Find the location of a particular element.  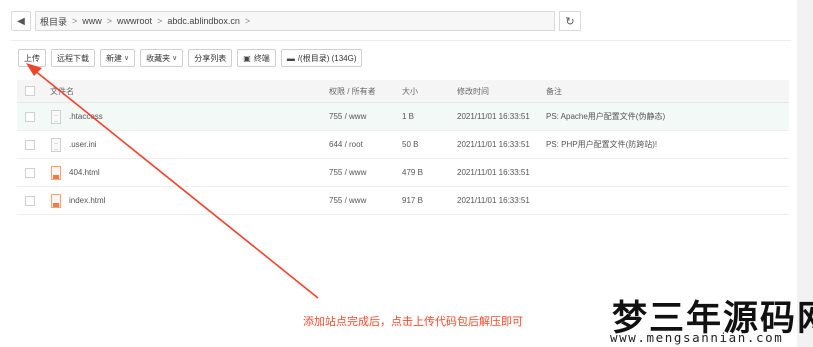

file-name: .user.ini is located at coordinates (83, 144).